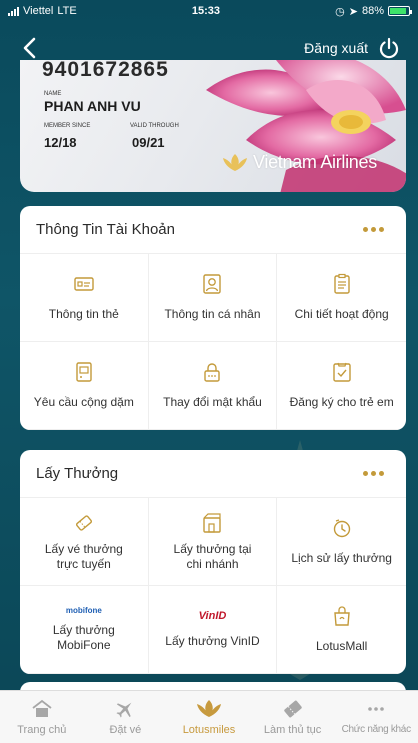  I want to click on plane-icon, so click(124, 709).